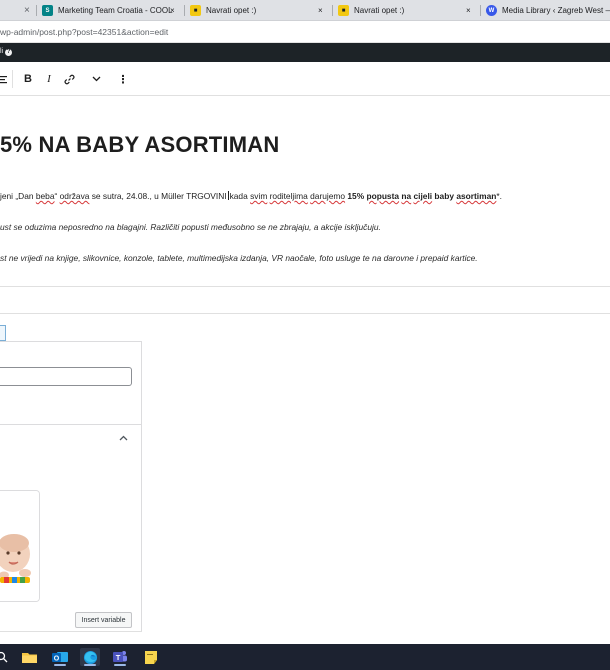 This screenshot has height=670, width=610. I want to click on teams-icon: T, so click(120, 657).